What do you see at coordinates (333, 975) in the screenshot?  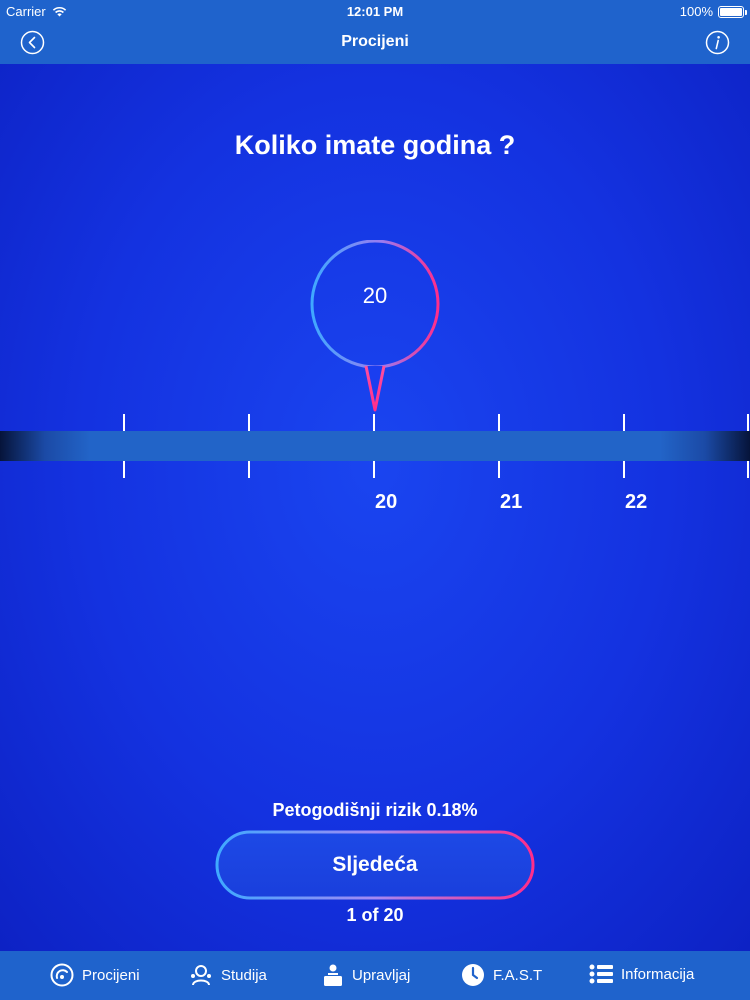 I see `manage-icon` at bounding box center [333, 975].